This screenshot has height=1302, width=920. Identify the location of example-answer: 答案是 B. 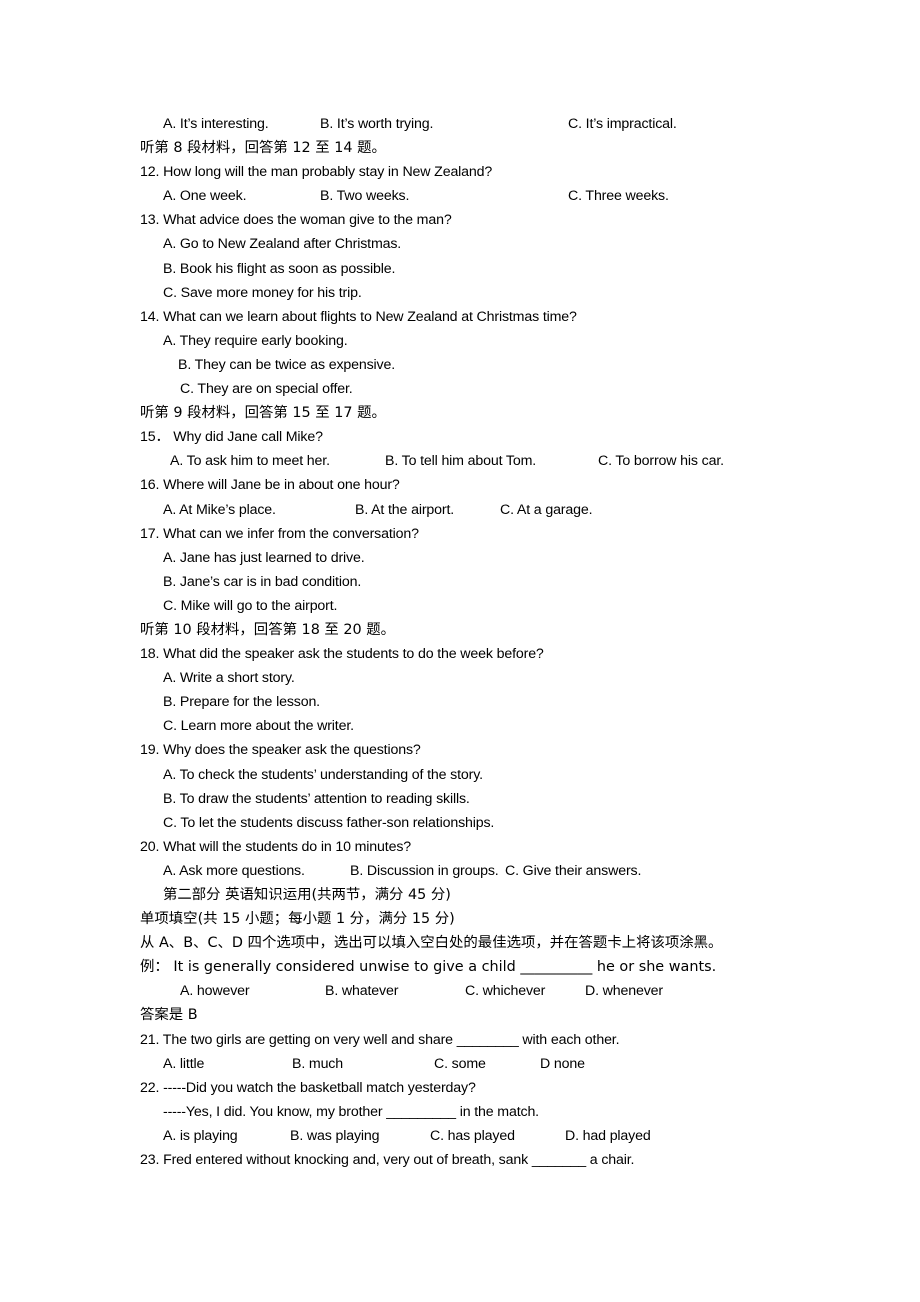
(169, 1015).